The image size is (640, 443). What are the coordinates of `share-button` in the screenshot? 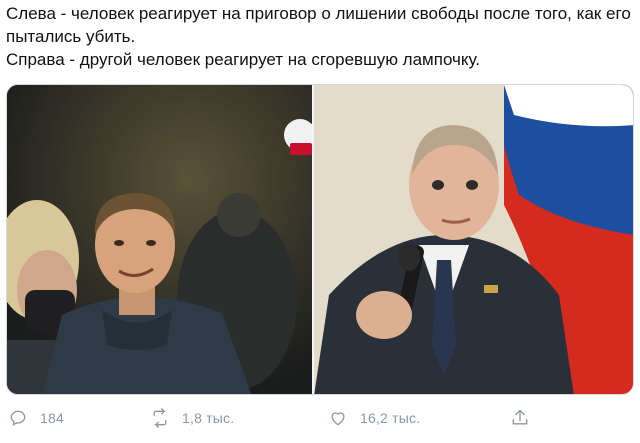 It's located at (526, 418).